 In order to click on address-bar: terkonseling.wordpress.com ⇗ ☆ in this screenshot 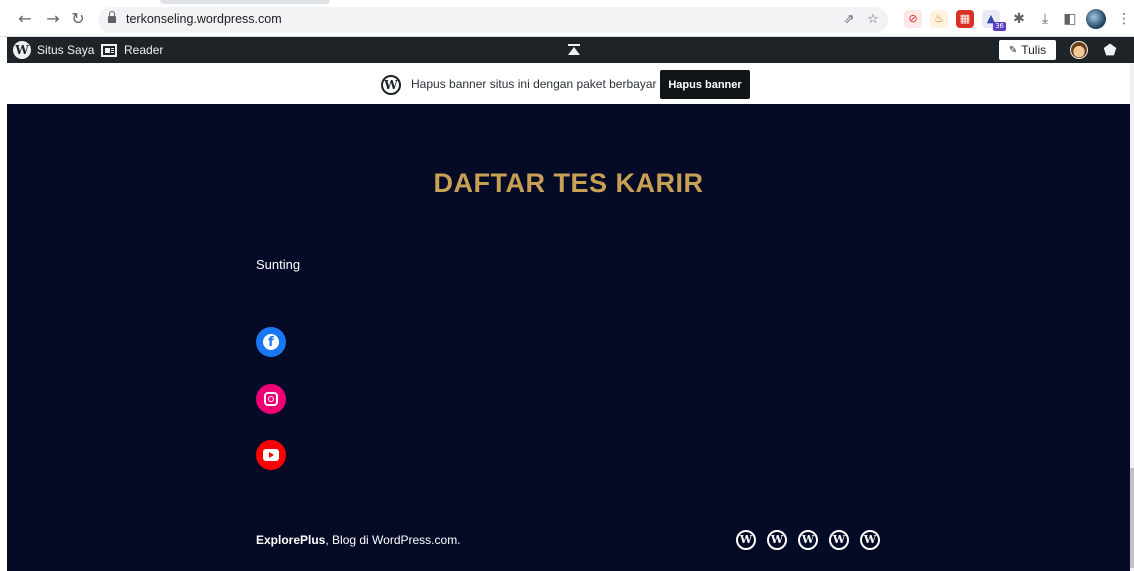, I will do `click(493, 20)`.